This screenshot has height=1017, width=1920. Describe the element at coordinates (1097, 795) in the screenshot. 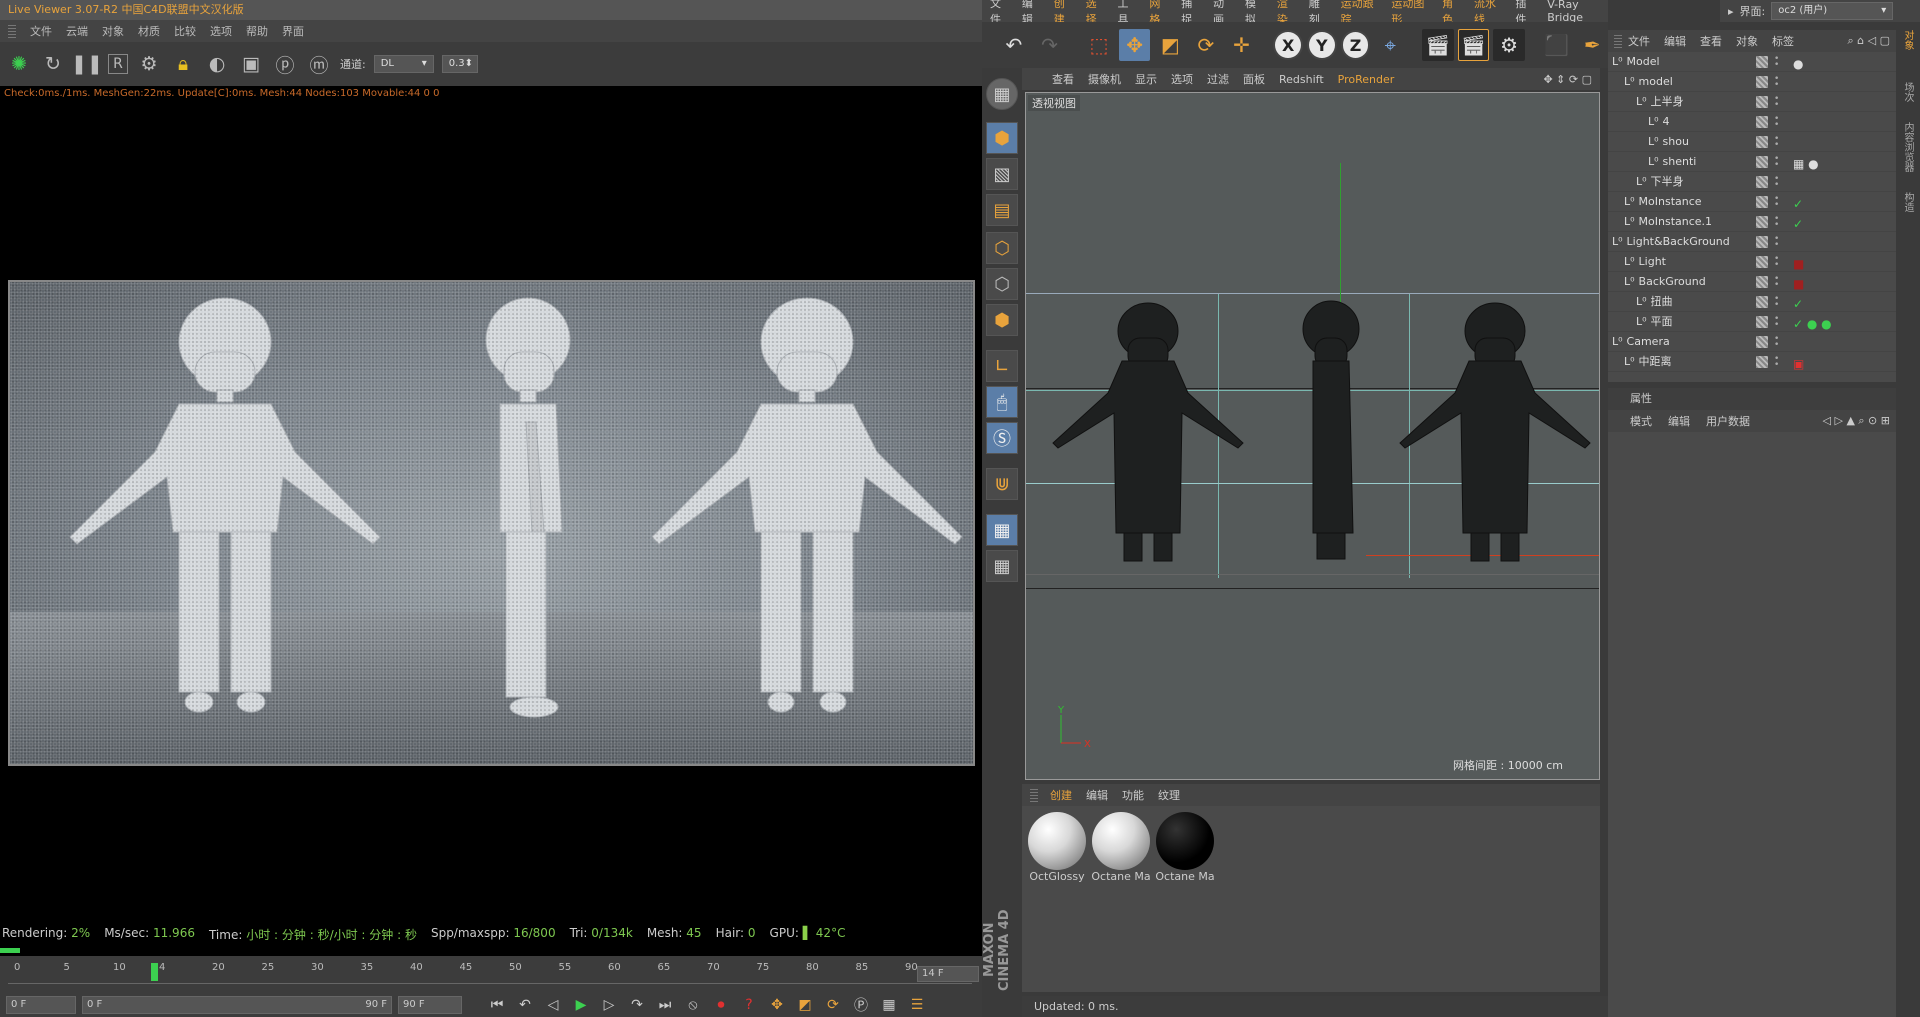

I see `mat-menu-edit: 编辑` at that location.